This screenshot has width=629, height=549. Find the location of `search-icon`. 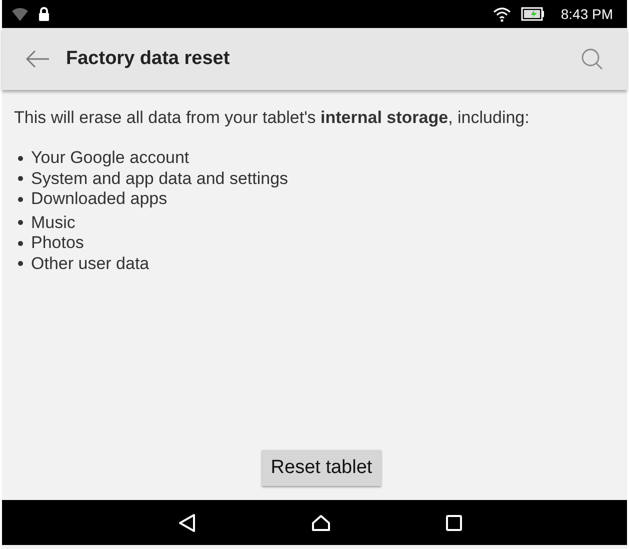

search-icon is located at coordinates (592, 59).